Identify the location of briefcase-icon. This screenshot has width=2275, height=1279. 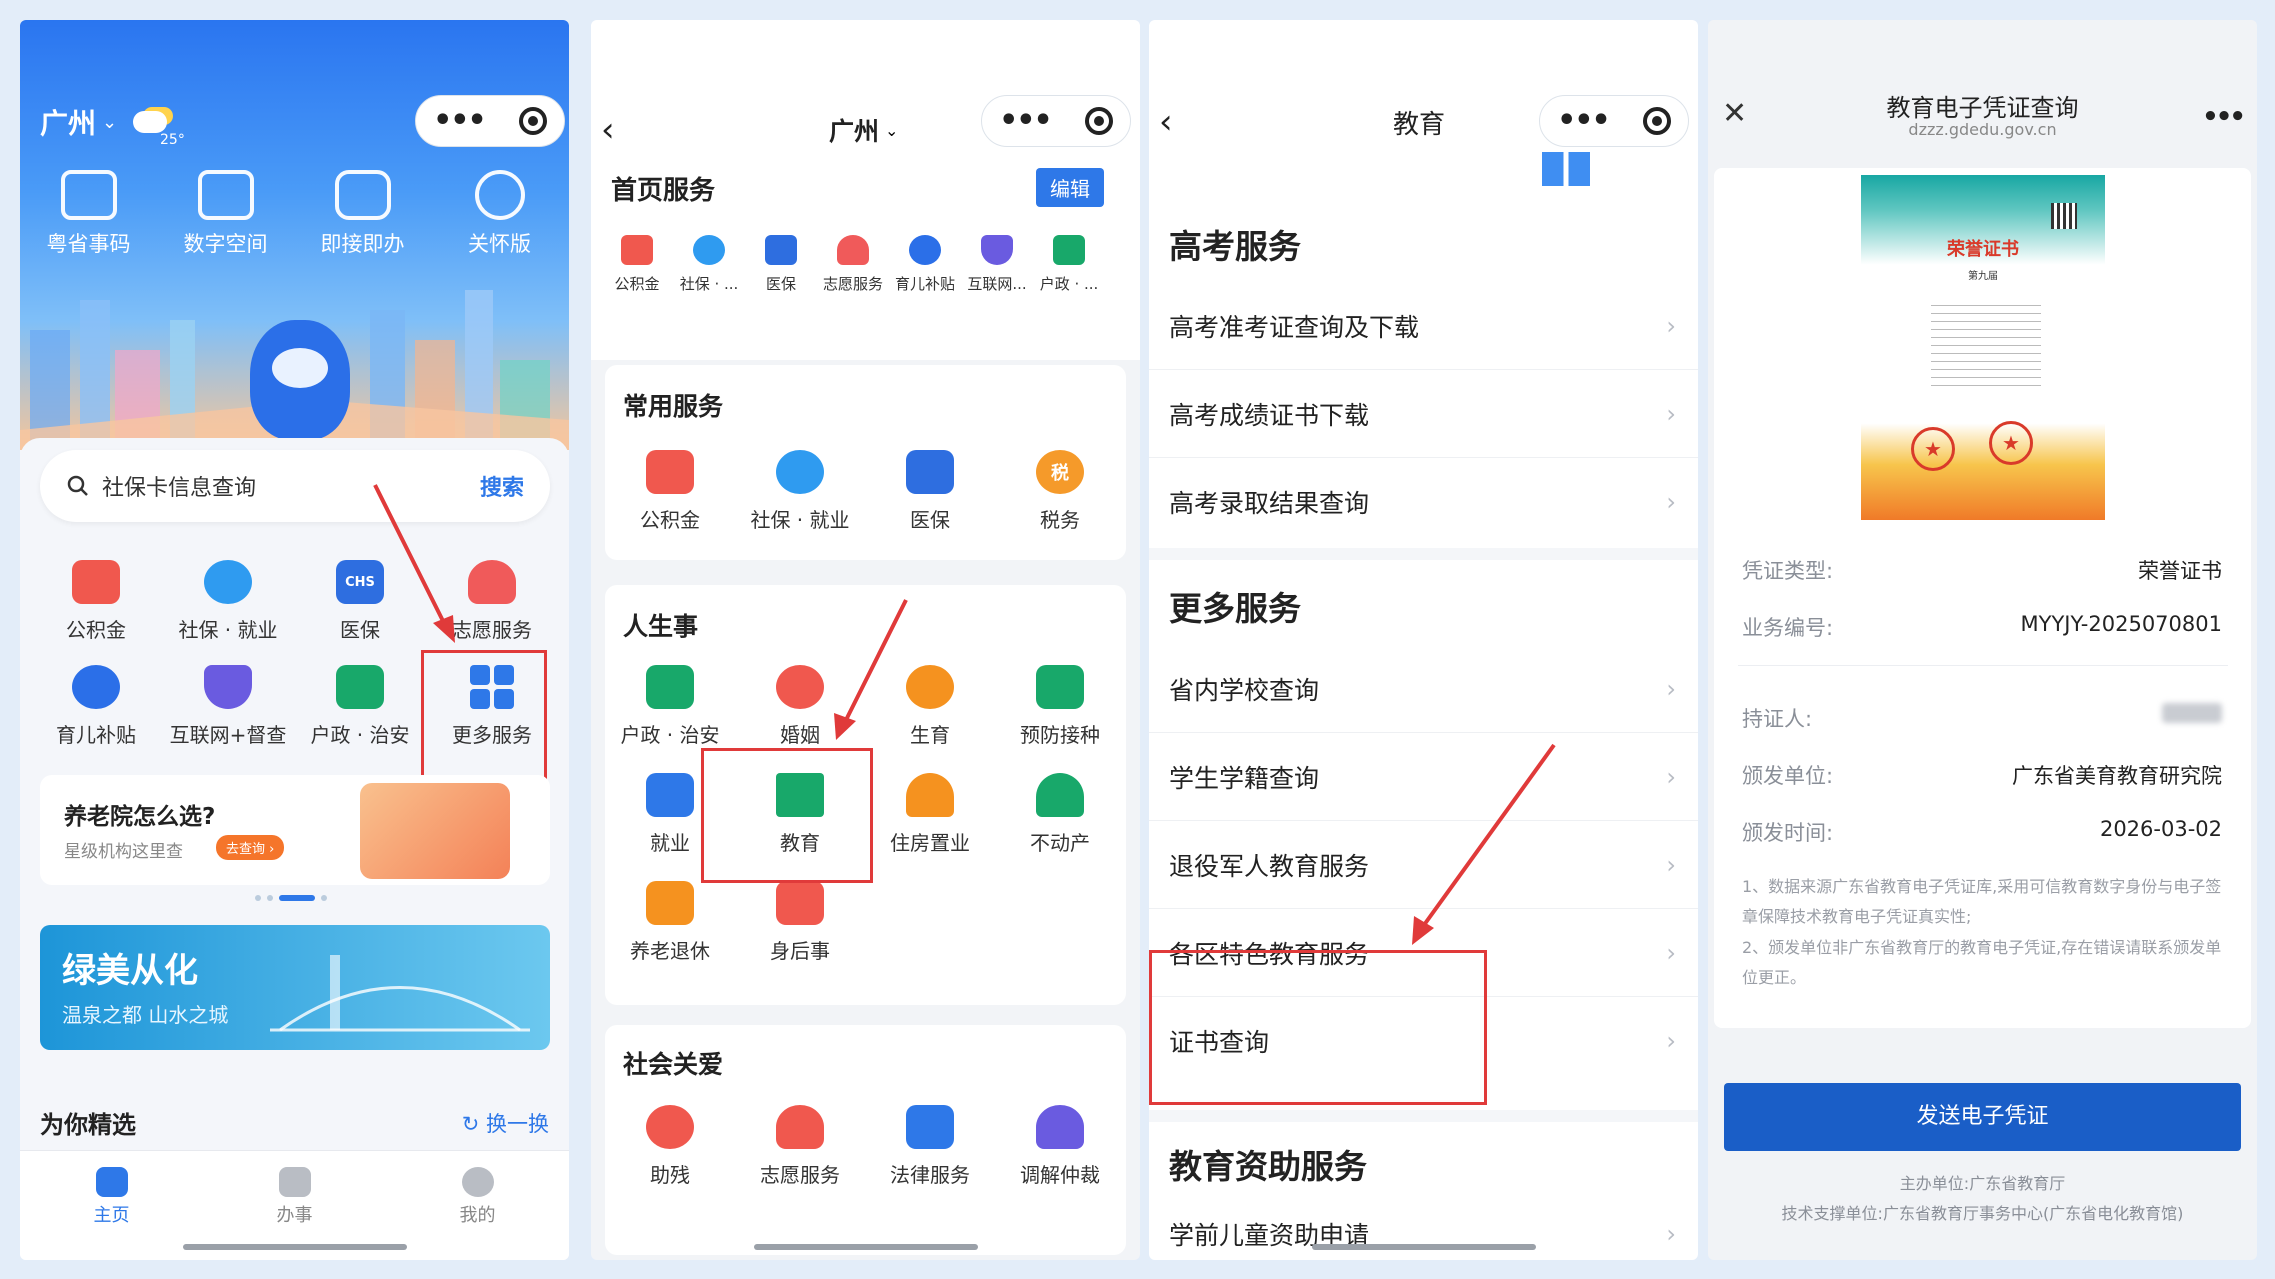
(670, 795).